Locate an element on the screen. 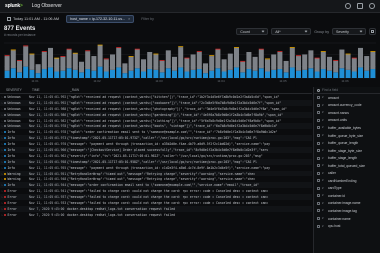  user-avatar-icon is located at coordinates (372, 6).